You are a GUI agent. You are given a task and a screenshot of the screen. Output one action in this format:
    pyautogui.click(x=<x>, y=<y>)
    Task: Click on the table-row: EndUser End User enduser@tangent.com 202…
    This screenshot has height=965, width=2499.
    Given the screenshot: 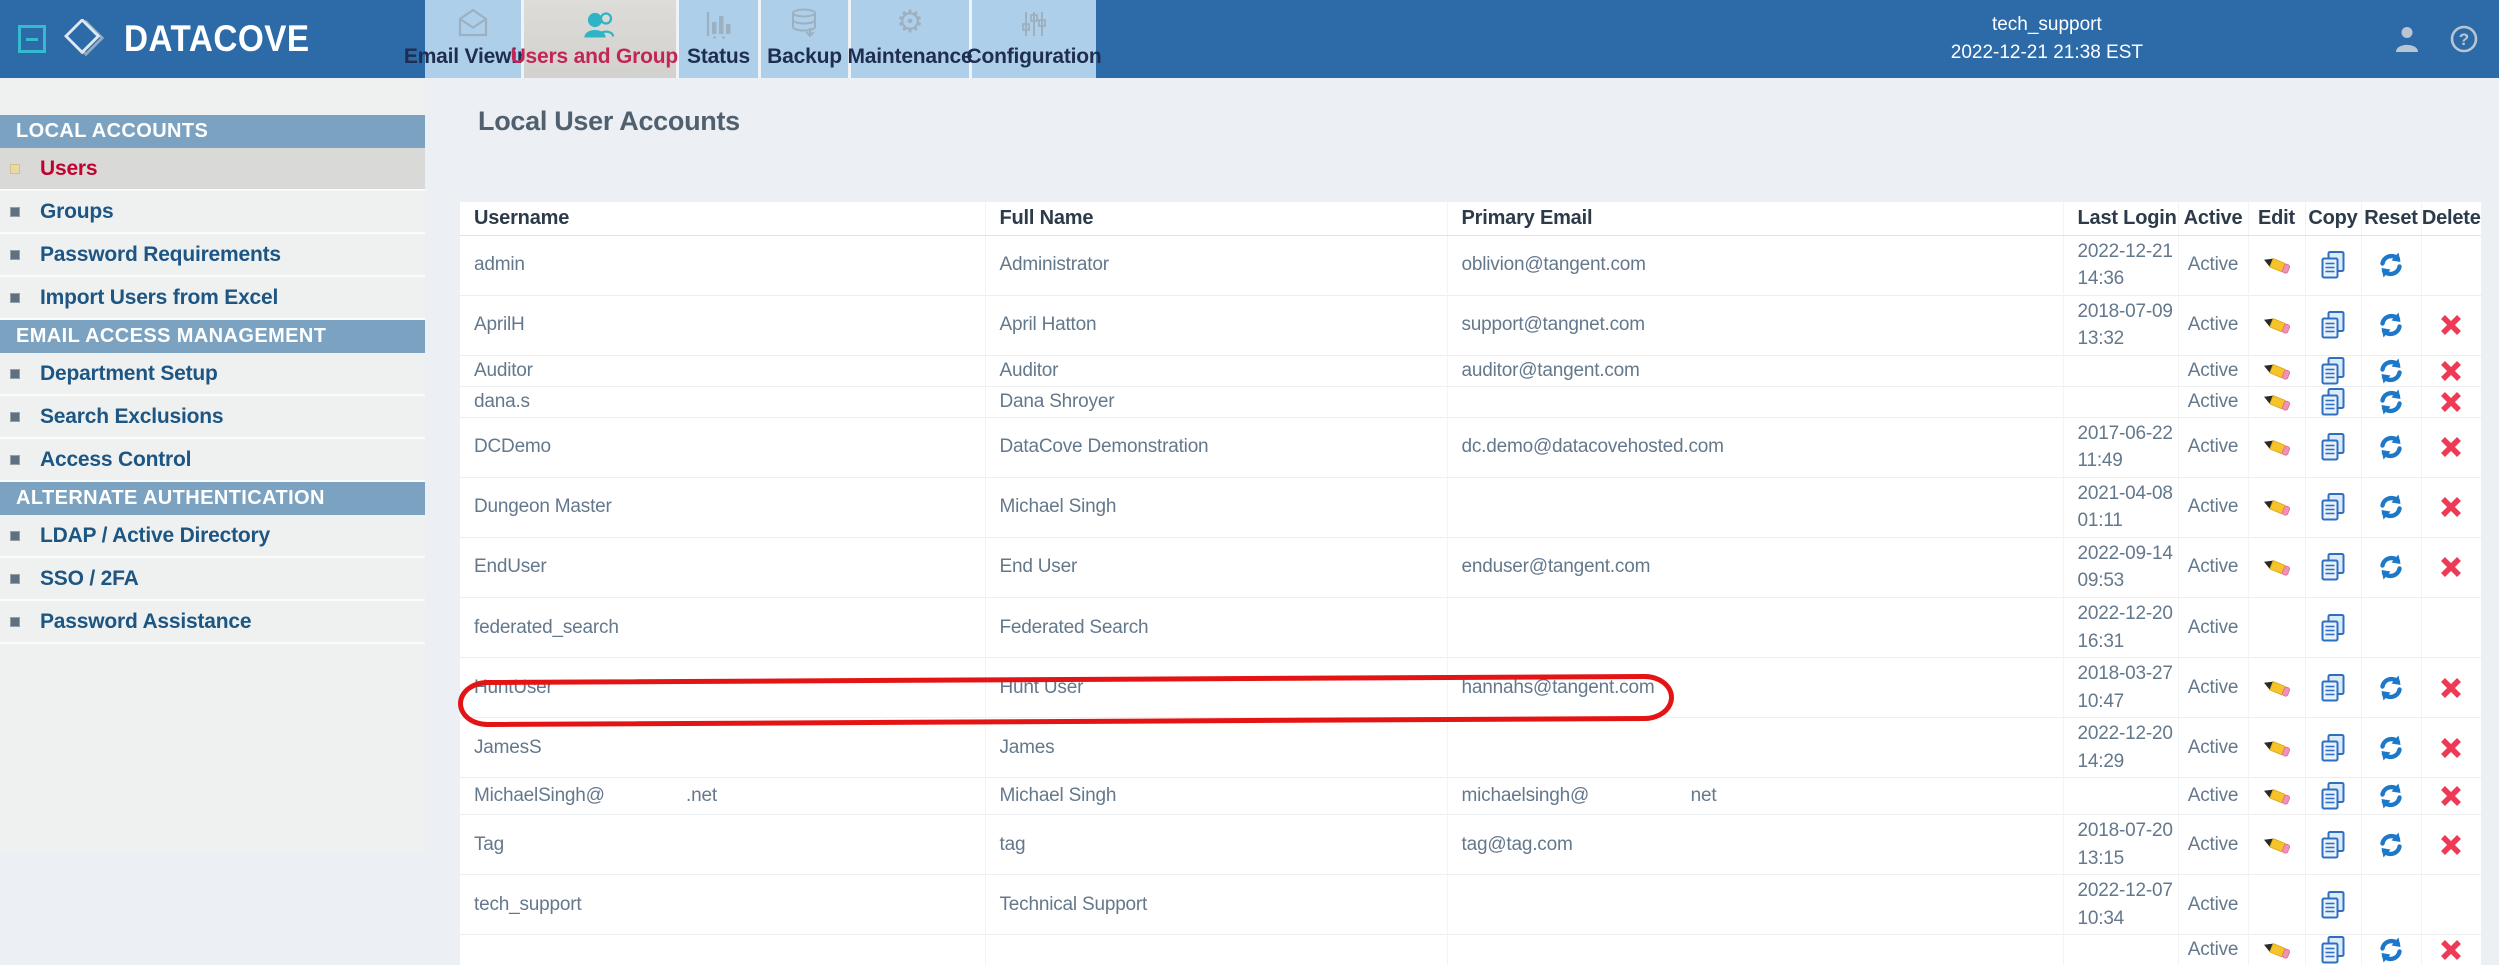 What is the action you would take?
    pyautogui.click(x=1470, y=567)
    